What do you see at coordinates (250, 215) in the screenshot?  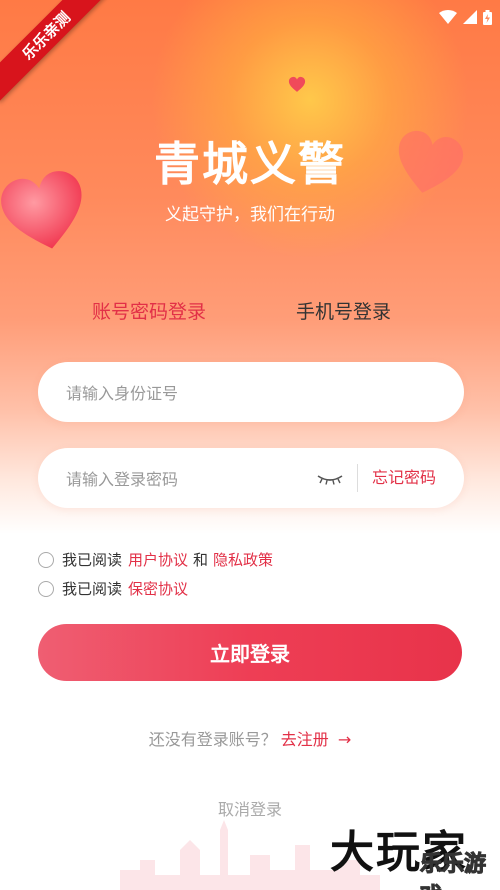 I see `app-slogan: 义起守护，我们在行动` at bounding box center [250, 215].